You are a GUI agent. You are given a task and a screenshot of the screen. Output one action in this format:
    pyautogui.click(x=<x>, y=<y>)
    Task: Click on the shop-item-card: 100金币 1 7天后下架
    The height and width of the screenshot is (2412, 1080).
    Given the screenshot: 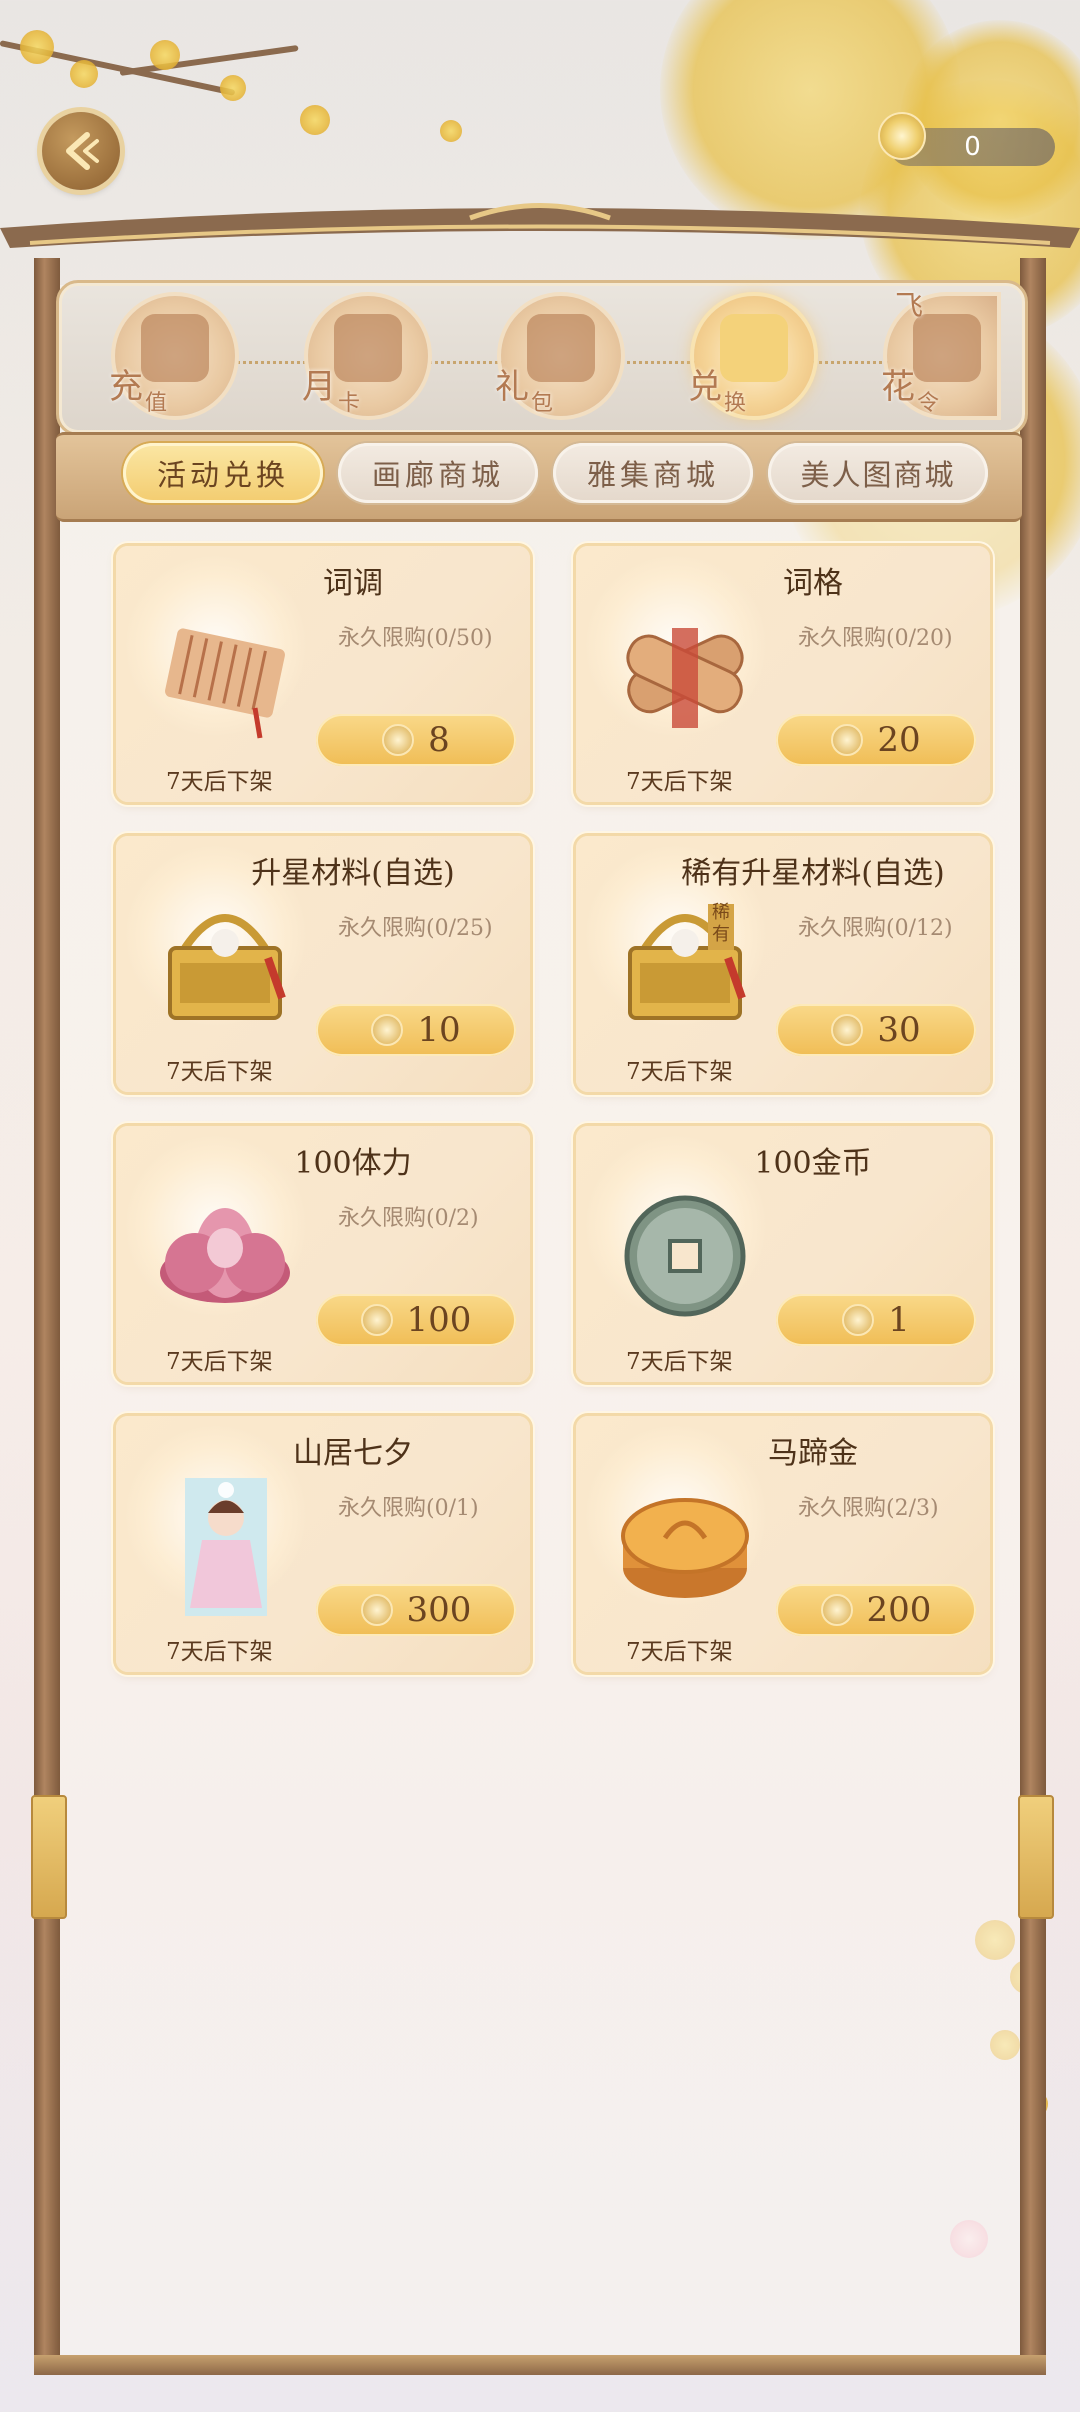 What is the action you would take?
    pyautogui.click(x=783, y=1254)
    